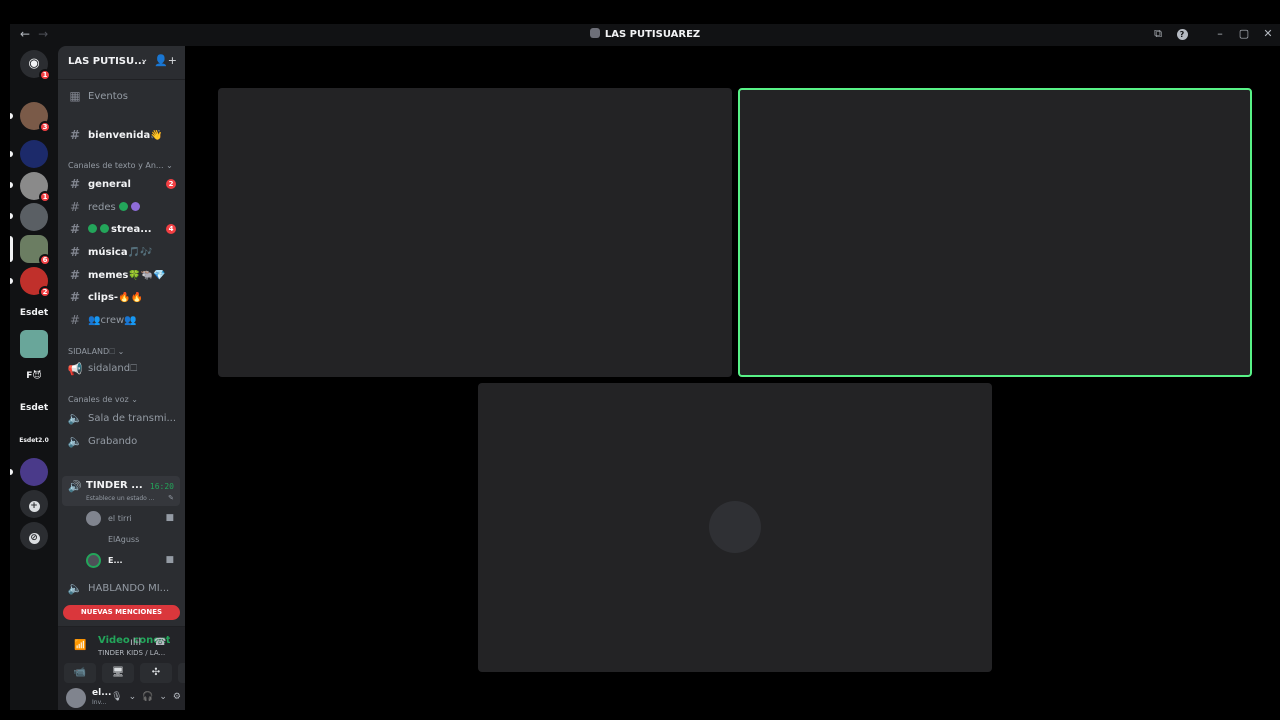  What do you see at coordinates (1268, 34) in the screenshot?
I see `close-button: ✕` at bounding box center [1268, 34].